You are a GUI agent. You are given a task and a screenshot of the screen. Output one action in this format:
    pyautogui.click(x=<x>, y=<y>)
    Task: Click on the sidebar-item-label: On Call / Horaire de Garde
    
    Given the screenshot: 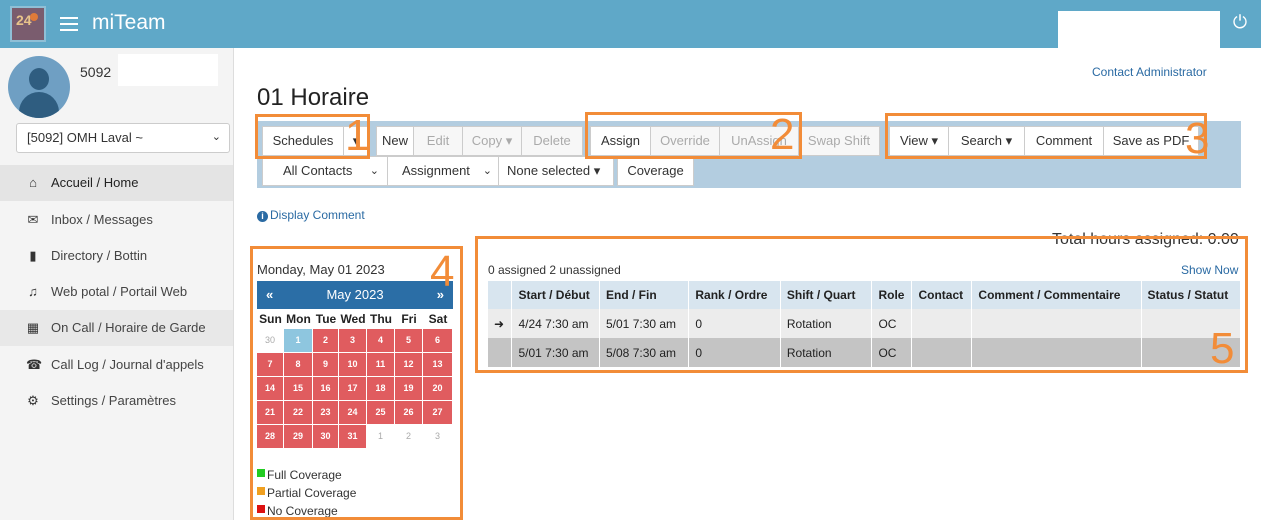 What is the action you would take?
    pyautogui.click(x=128, y=327)
    